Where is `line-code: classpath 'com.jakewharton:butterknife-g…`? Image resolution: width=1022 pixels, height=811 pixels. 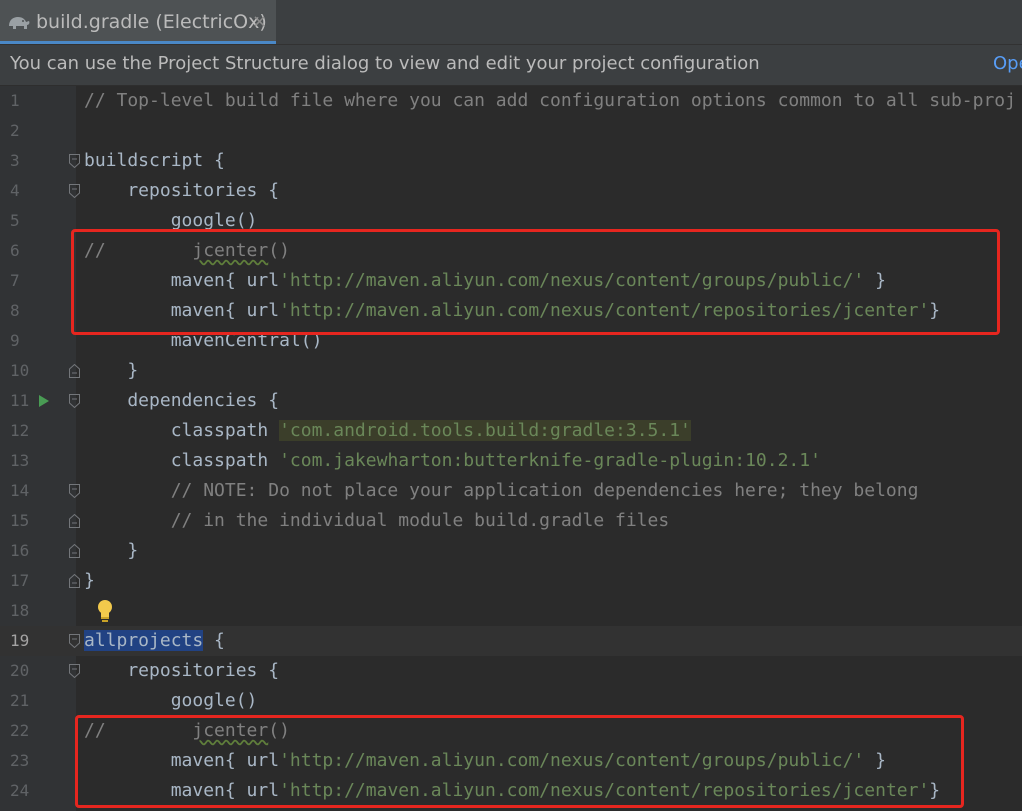
line-code: classpath 'com.jakewharton:butterknife-g… is located at coordinates (452, 460).